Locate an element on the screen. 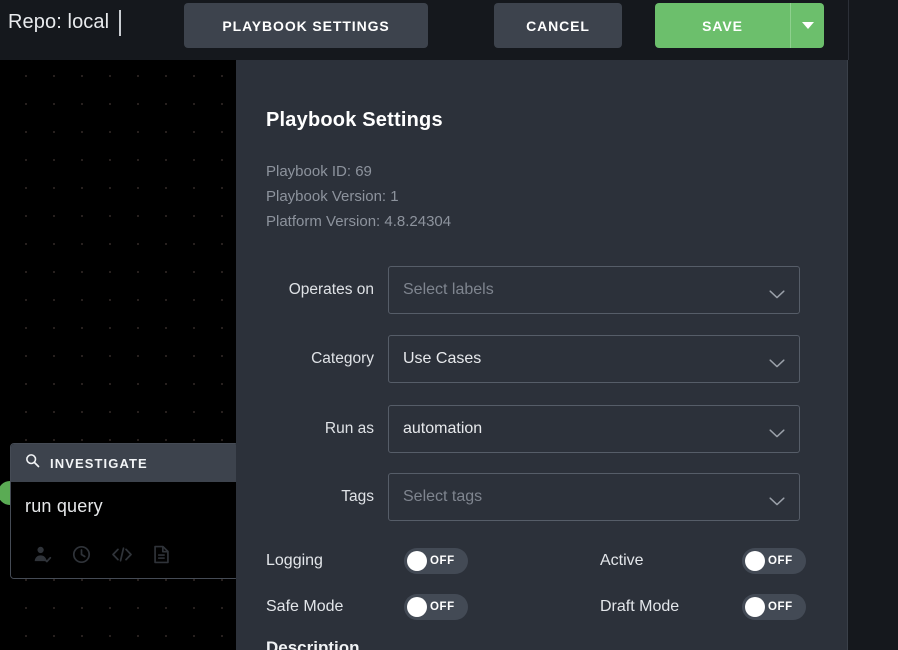 Image resolution: width=898 pixels, height=650 pixels. label-draft-mode: Draft Mode is located at coordinates (640, 606).